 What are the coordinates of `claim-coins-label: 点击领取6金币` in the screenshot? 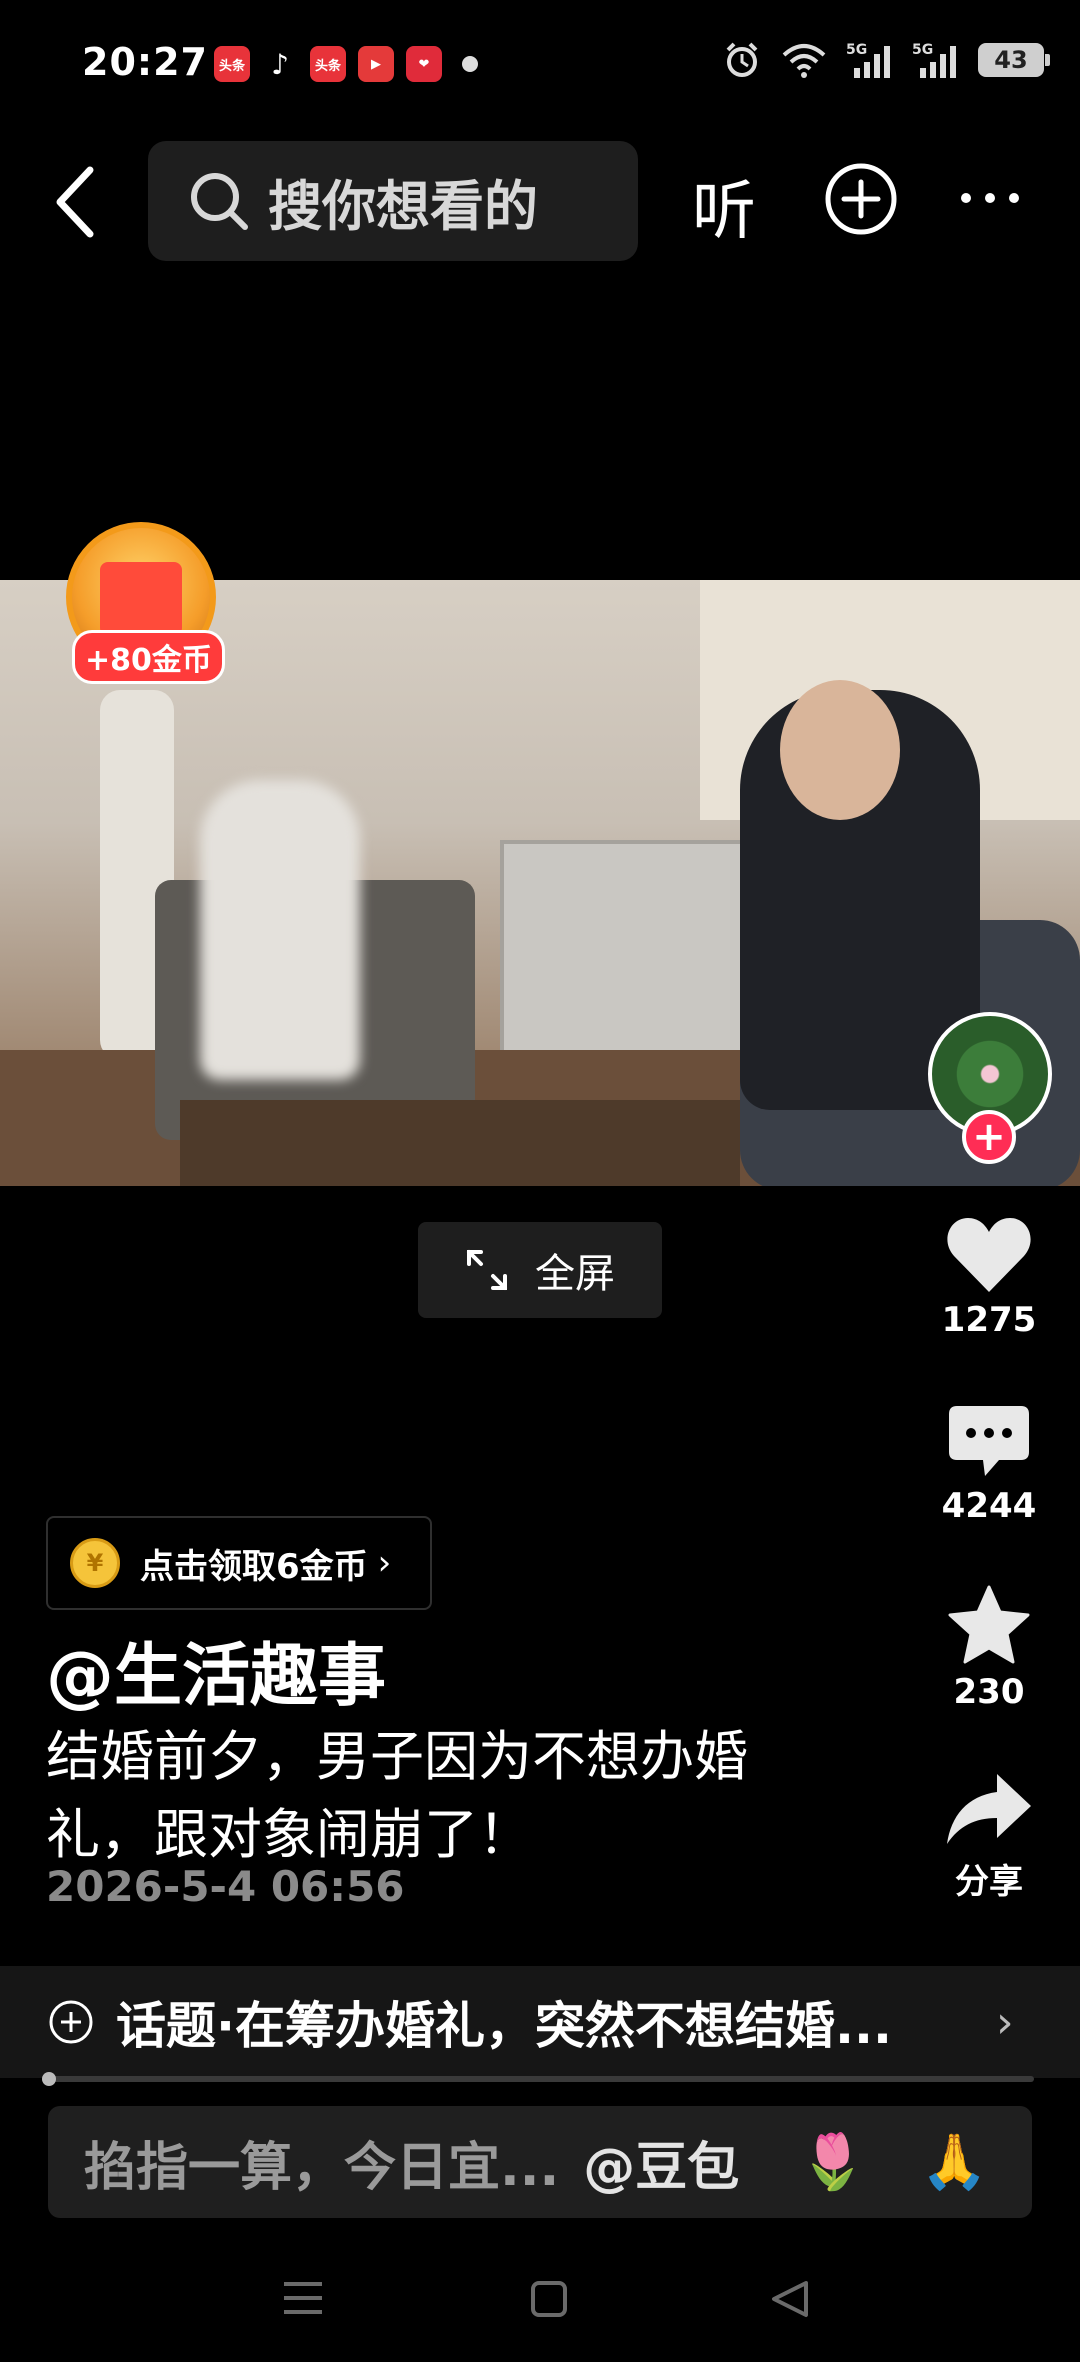 It's located at (254, 1566).